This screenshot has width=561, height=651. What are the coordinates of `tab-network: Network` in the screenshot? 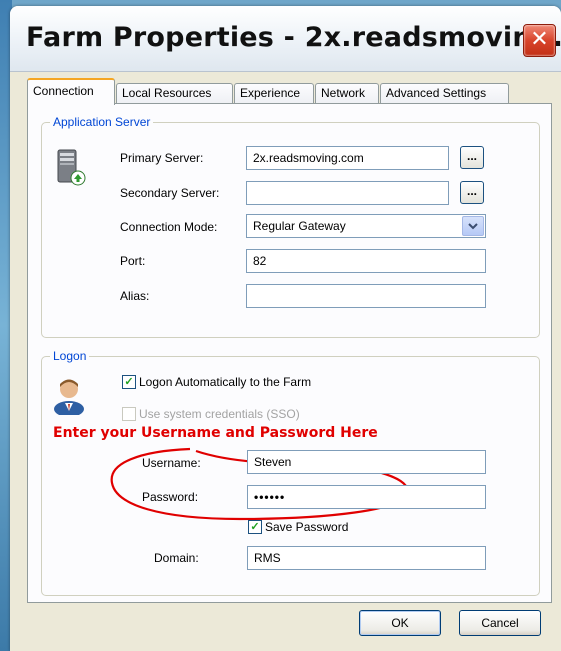 It's located at (347, 93).